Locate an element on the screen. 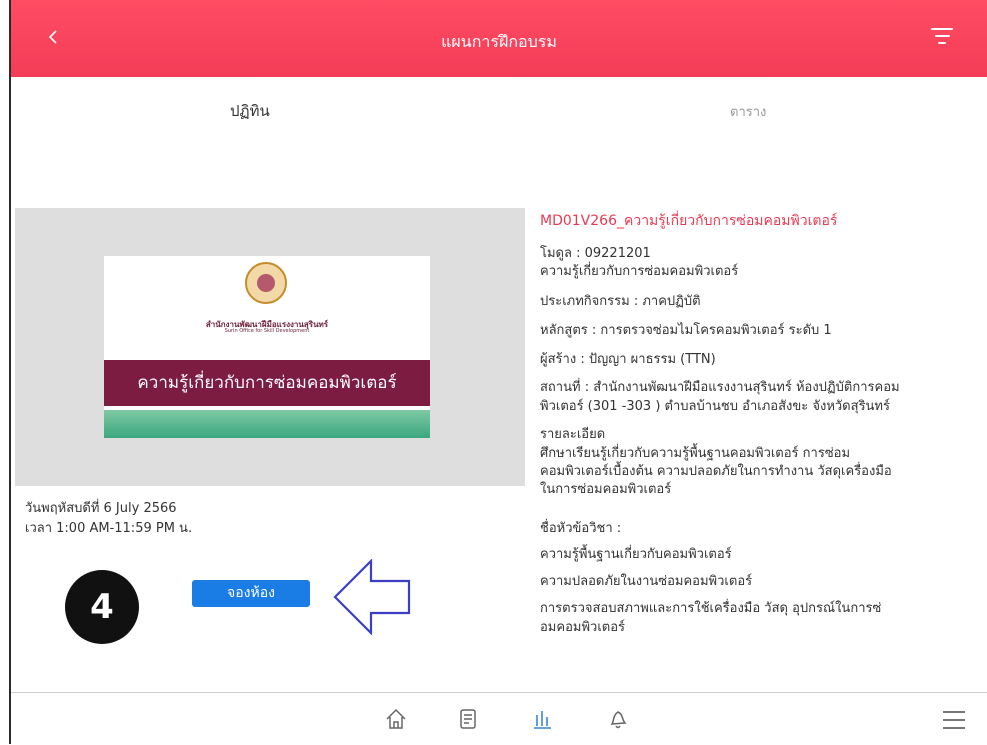 The height and width of the screenshot is (745, 987). chart-icon is located at coordinates (542, 719).